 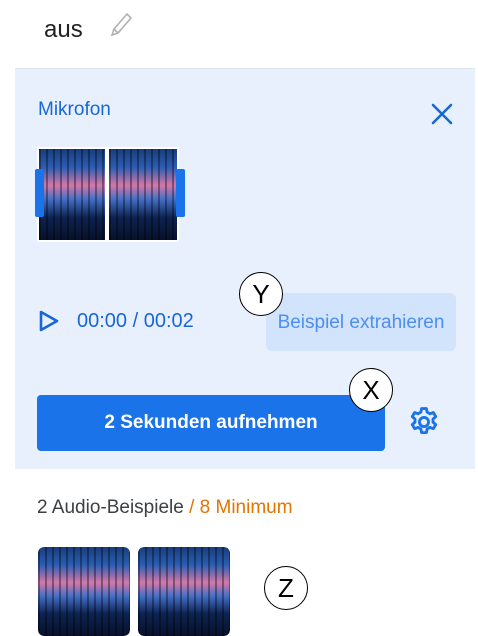 What do you see at coordinates (371, 390) in the screenshot?
I see `annotation-x: X` at bounding box center [371, 390].